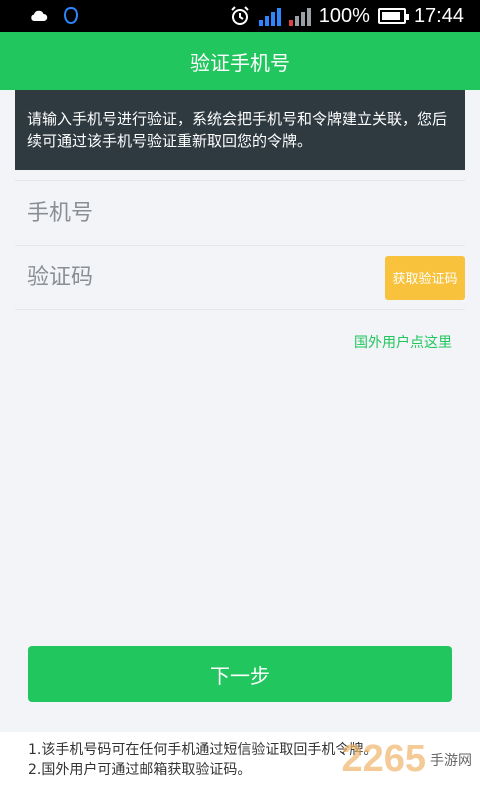 Image resolution: width=480 pixels, height=800 pixels. I want to click on clock: 17:44, so click(438, 16).